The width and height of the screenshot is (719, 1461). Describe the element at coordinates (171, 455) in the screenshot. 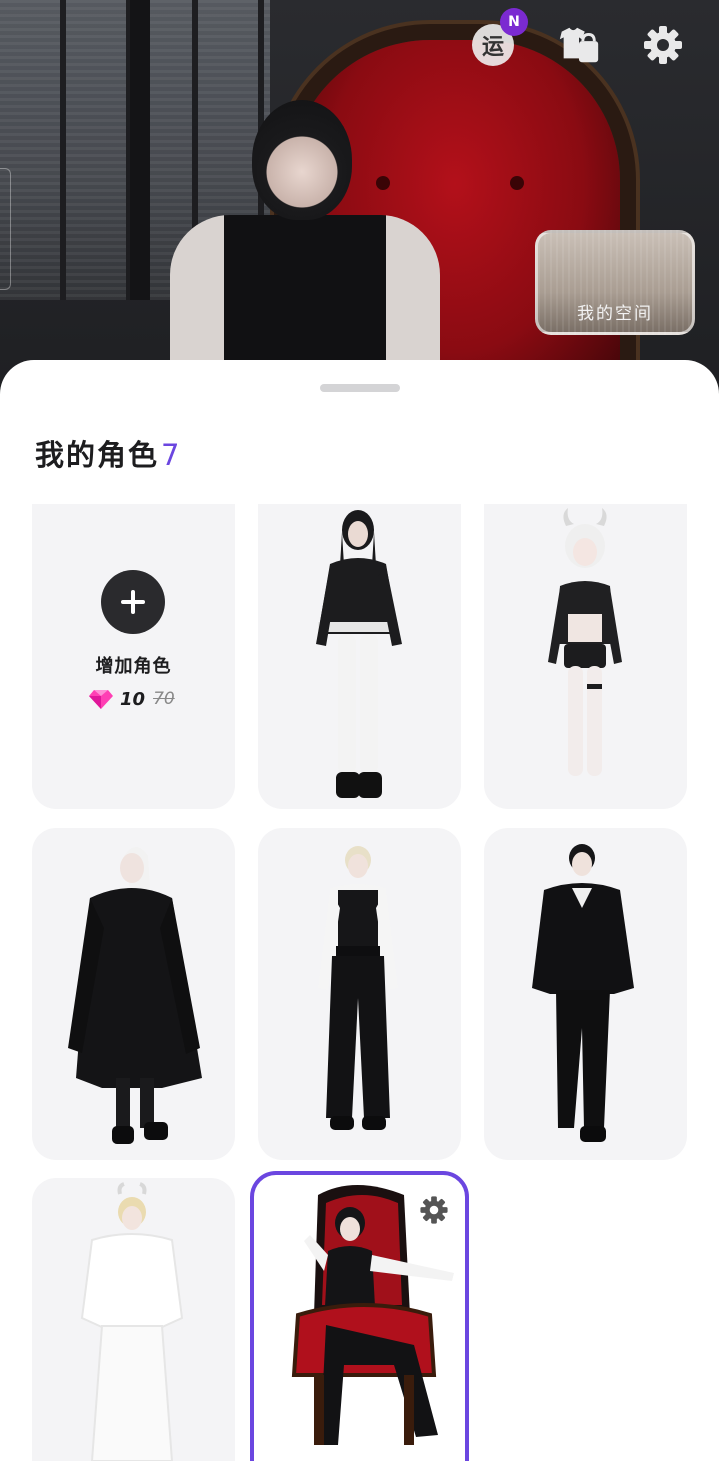

I see `character-count: 7` at that location.